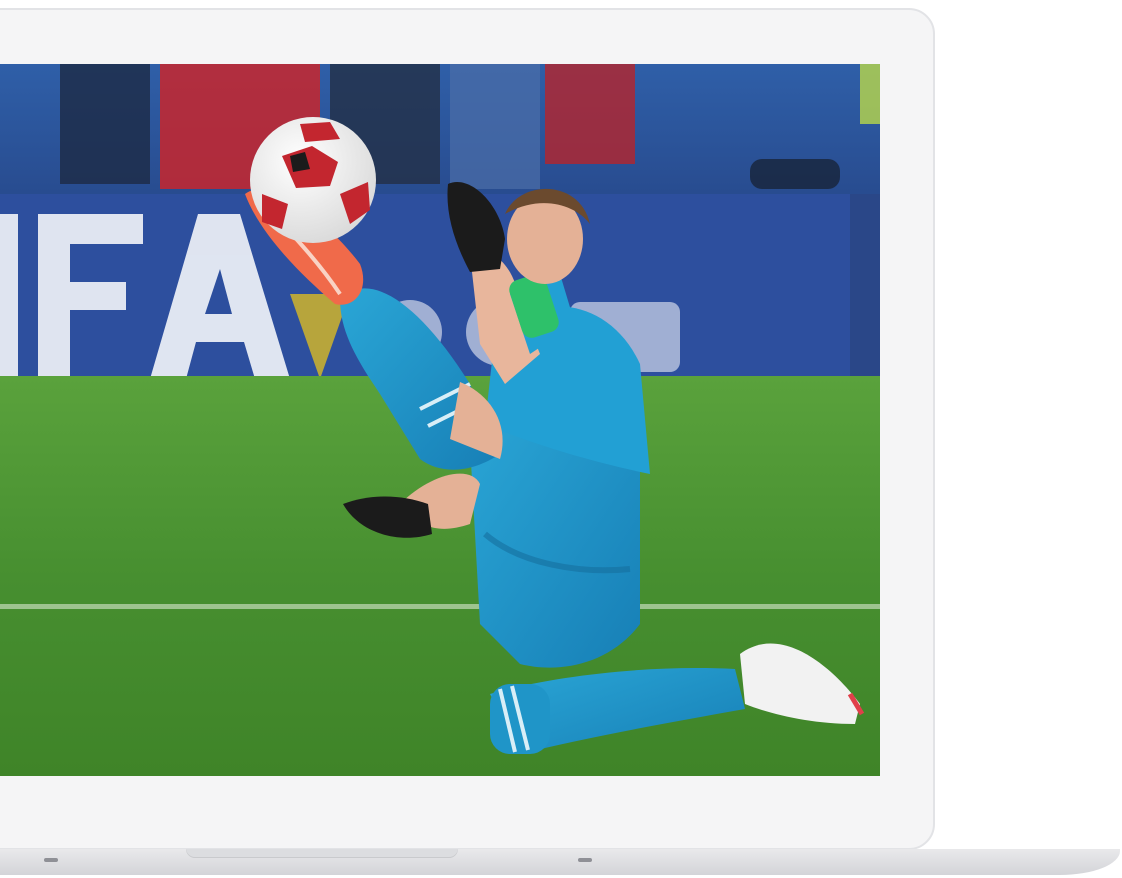  Describe the element at coordinates (322, 853) in the screenshot. I see `laptop-hinge-notch` at that location.